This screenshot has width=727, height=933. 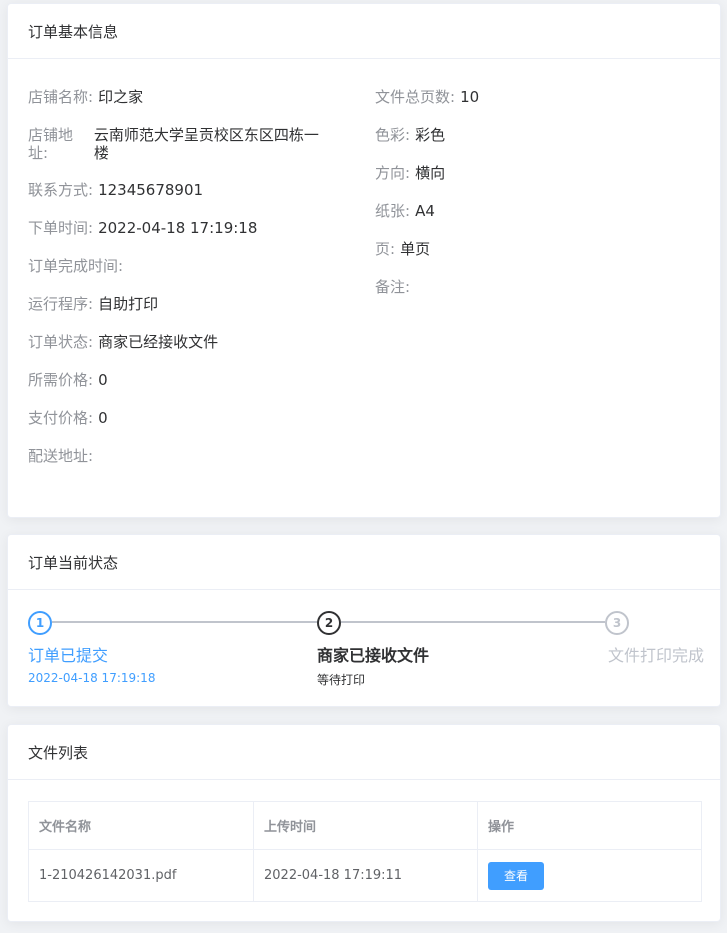 What do you see at coordinates (430, 173) in the screenshot?
I see `info-value: 横向` at bounding box center [430, 173].